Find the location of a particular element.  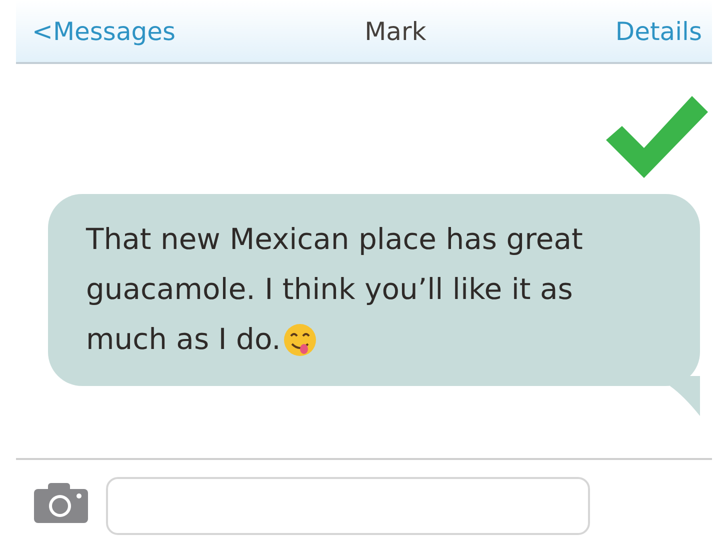

back-link: <Messages is located at coordinates (104, 31).